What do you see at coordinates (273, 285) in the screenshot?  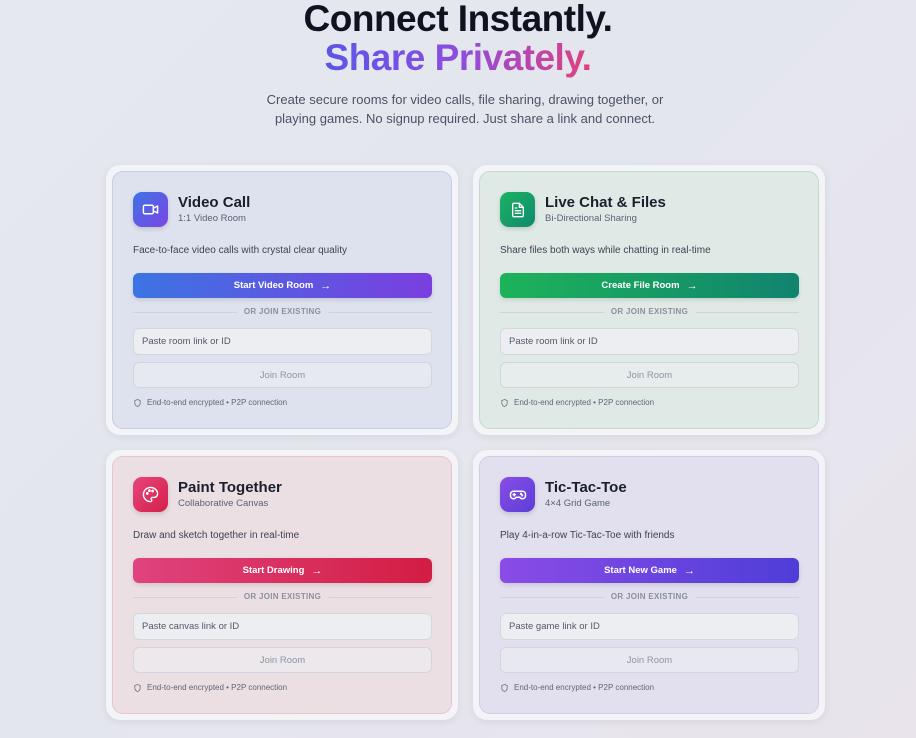 I see `button-label: Start Video Room` at bounding box center [273, 285].